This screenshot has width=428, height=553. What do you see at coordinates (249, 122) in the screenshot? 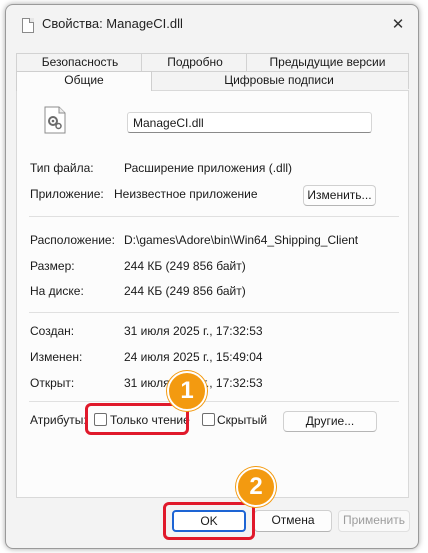
I see `file-name-input` at bounding box center [249, 122].